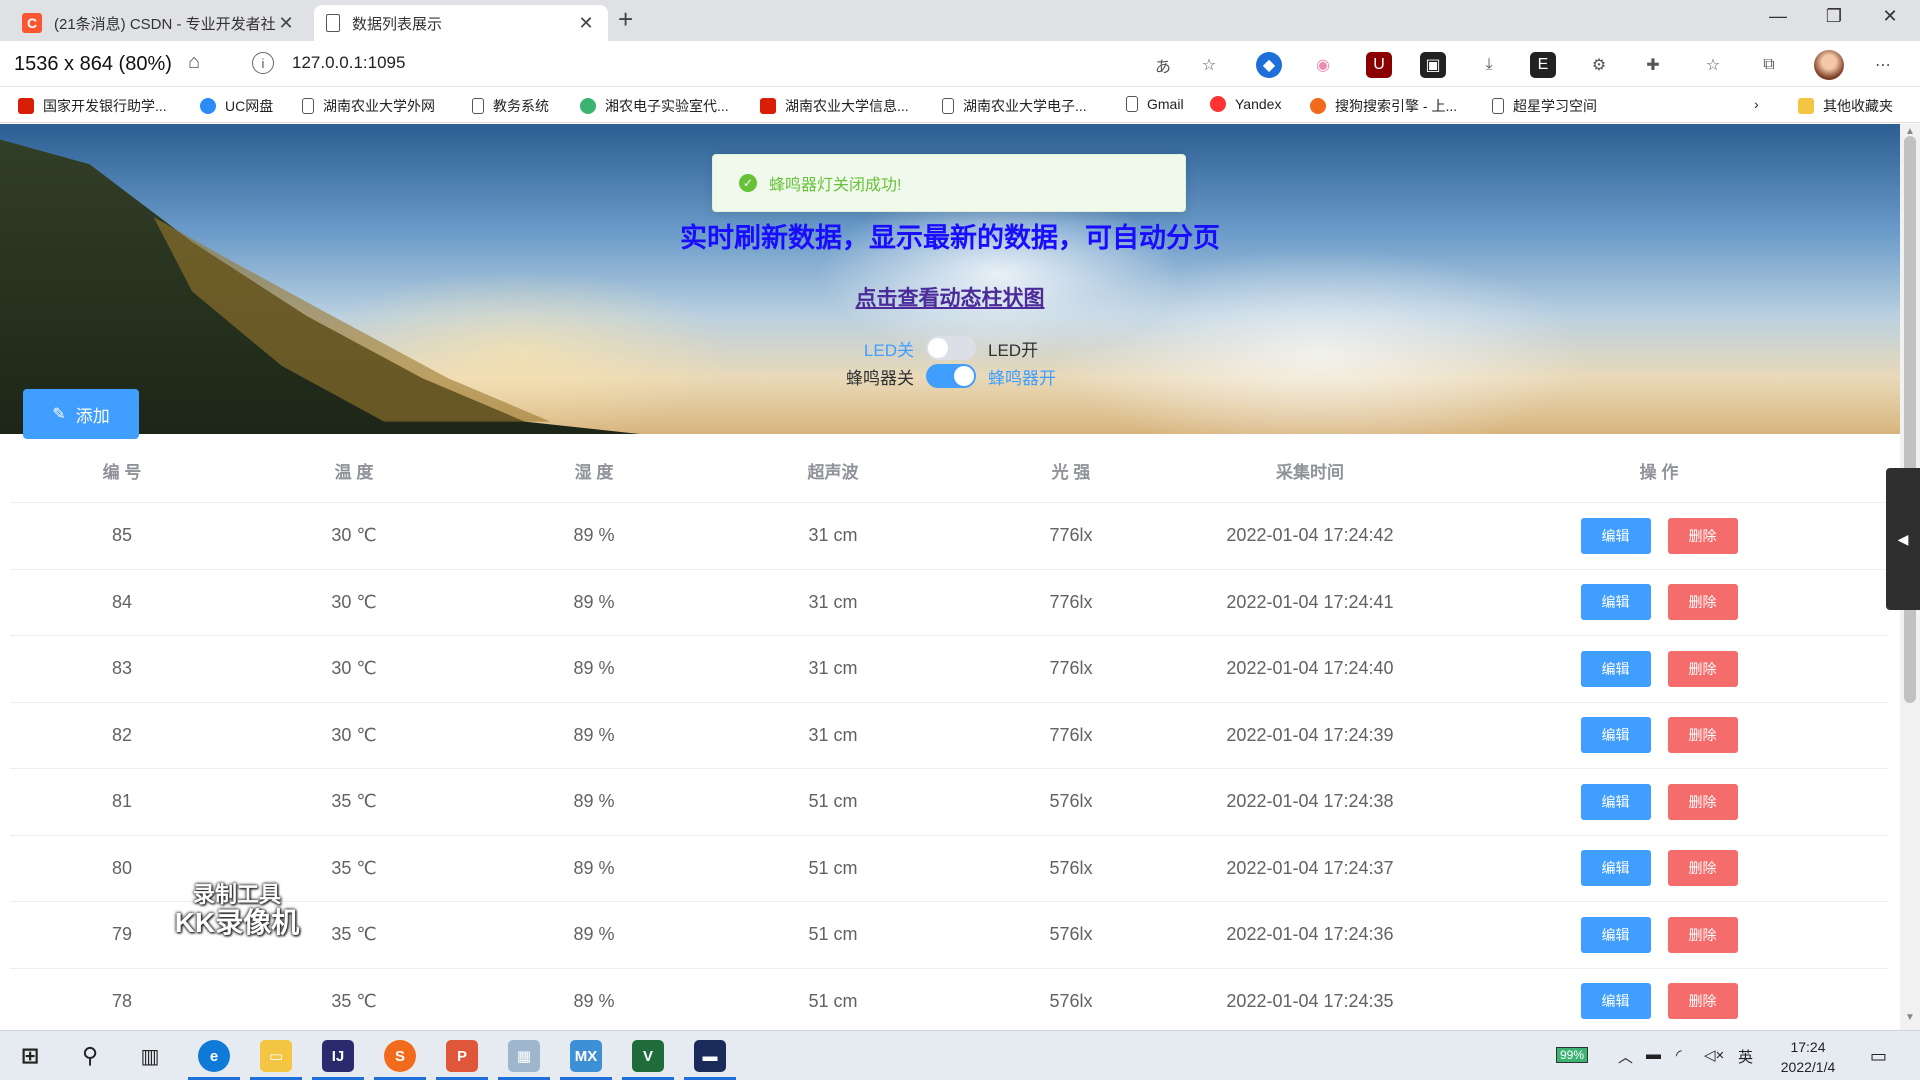  What do you see at coordinates (462, 1056) in the screenshot?
I see `pdf-app-icon: P` at bounding box center [462, 1056].